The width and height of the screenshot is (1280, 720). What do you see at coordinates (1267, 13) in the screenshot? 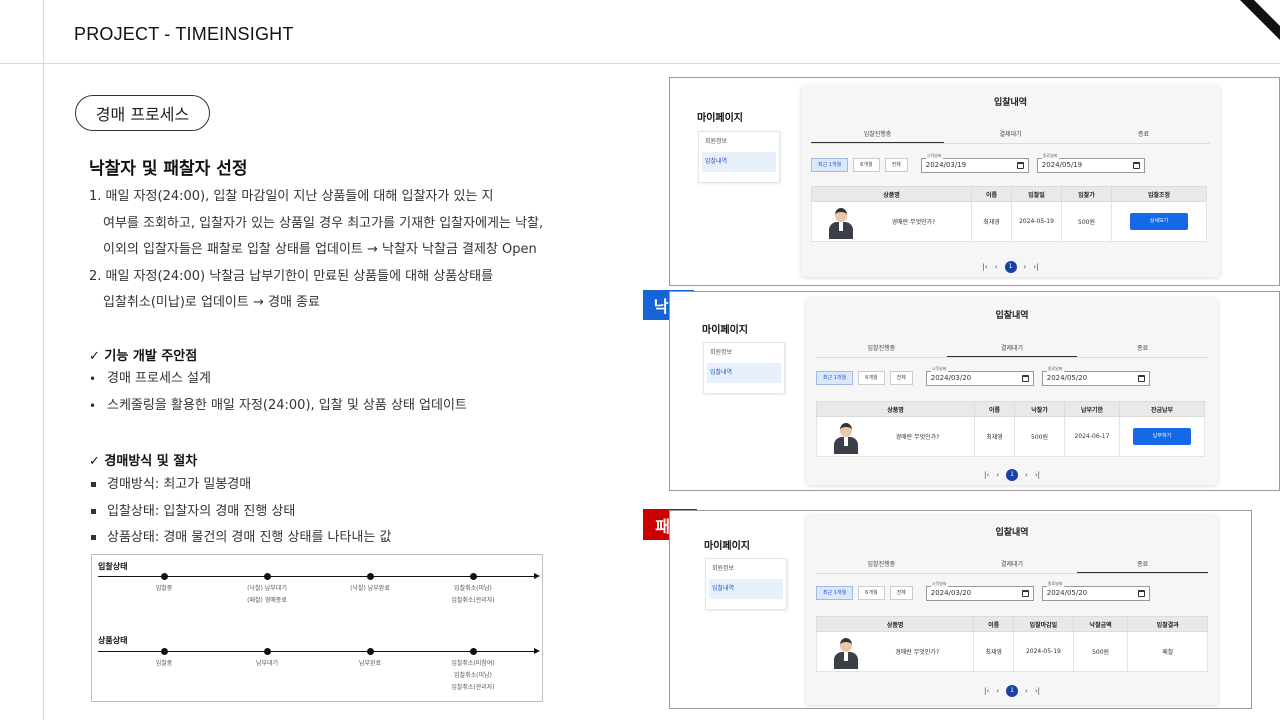
I see `corner-decoration-inner` at bounding box center [1267, 13].